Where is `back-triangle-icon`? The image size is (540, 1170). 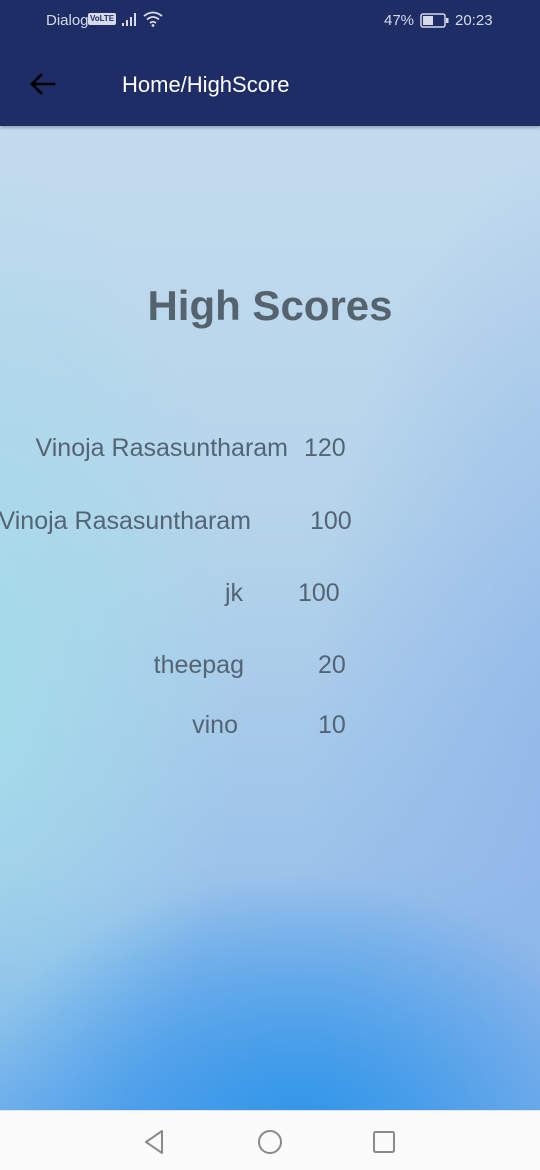 back-triangle-icon is located at coordinates (154, 1142).